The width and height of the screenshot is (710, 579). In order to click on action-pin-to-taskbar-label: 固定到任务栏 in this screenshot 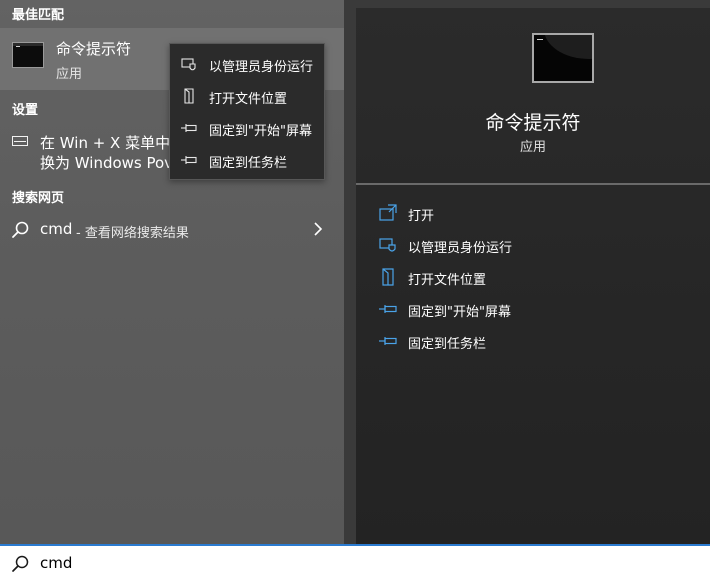, I will do `click(447, 344)`.